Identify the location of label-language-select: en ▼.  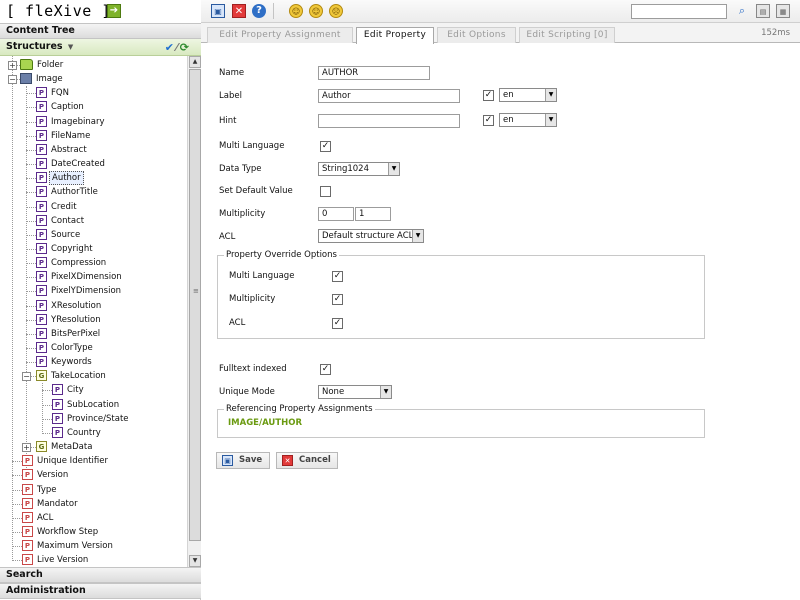
(528, 95).